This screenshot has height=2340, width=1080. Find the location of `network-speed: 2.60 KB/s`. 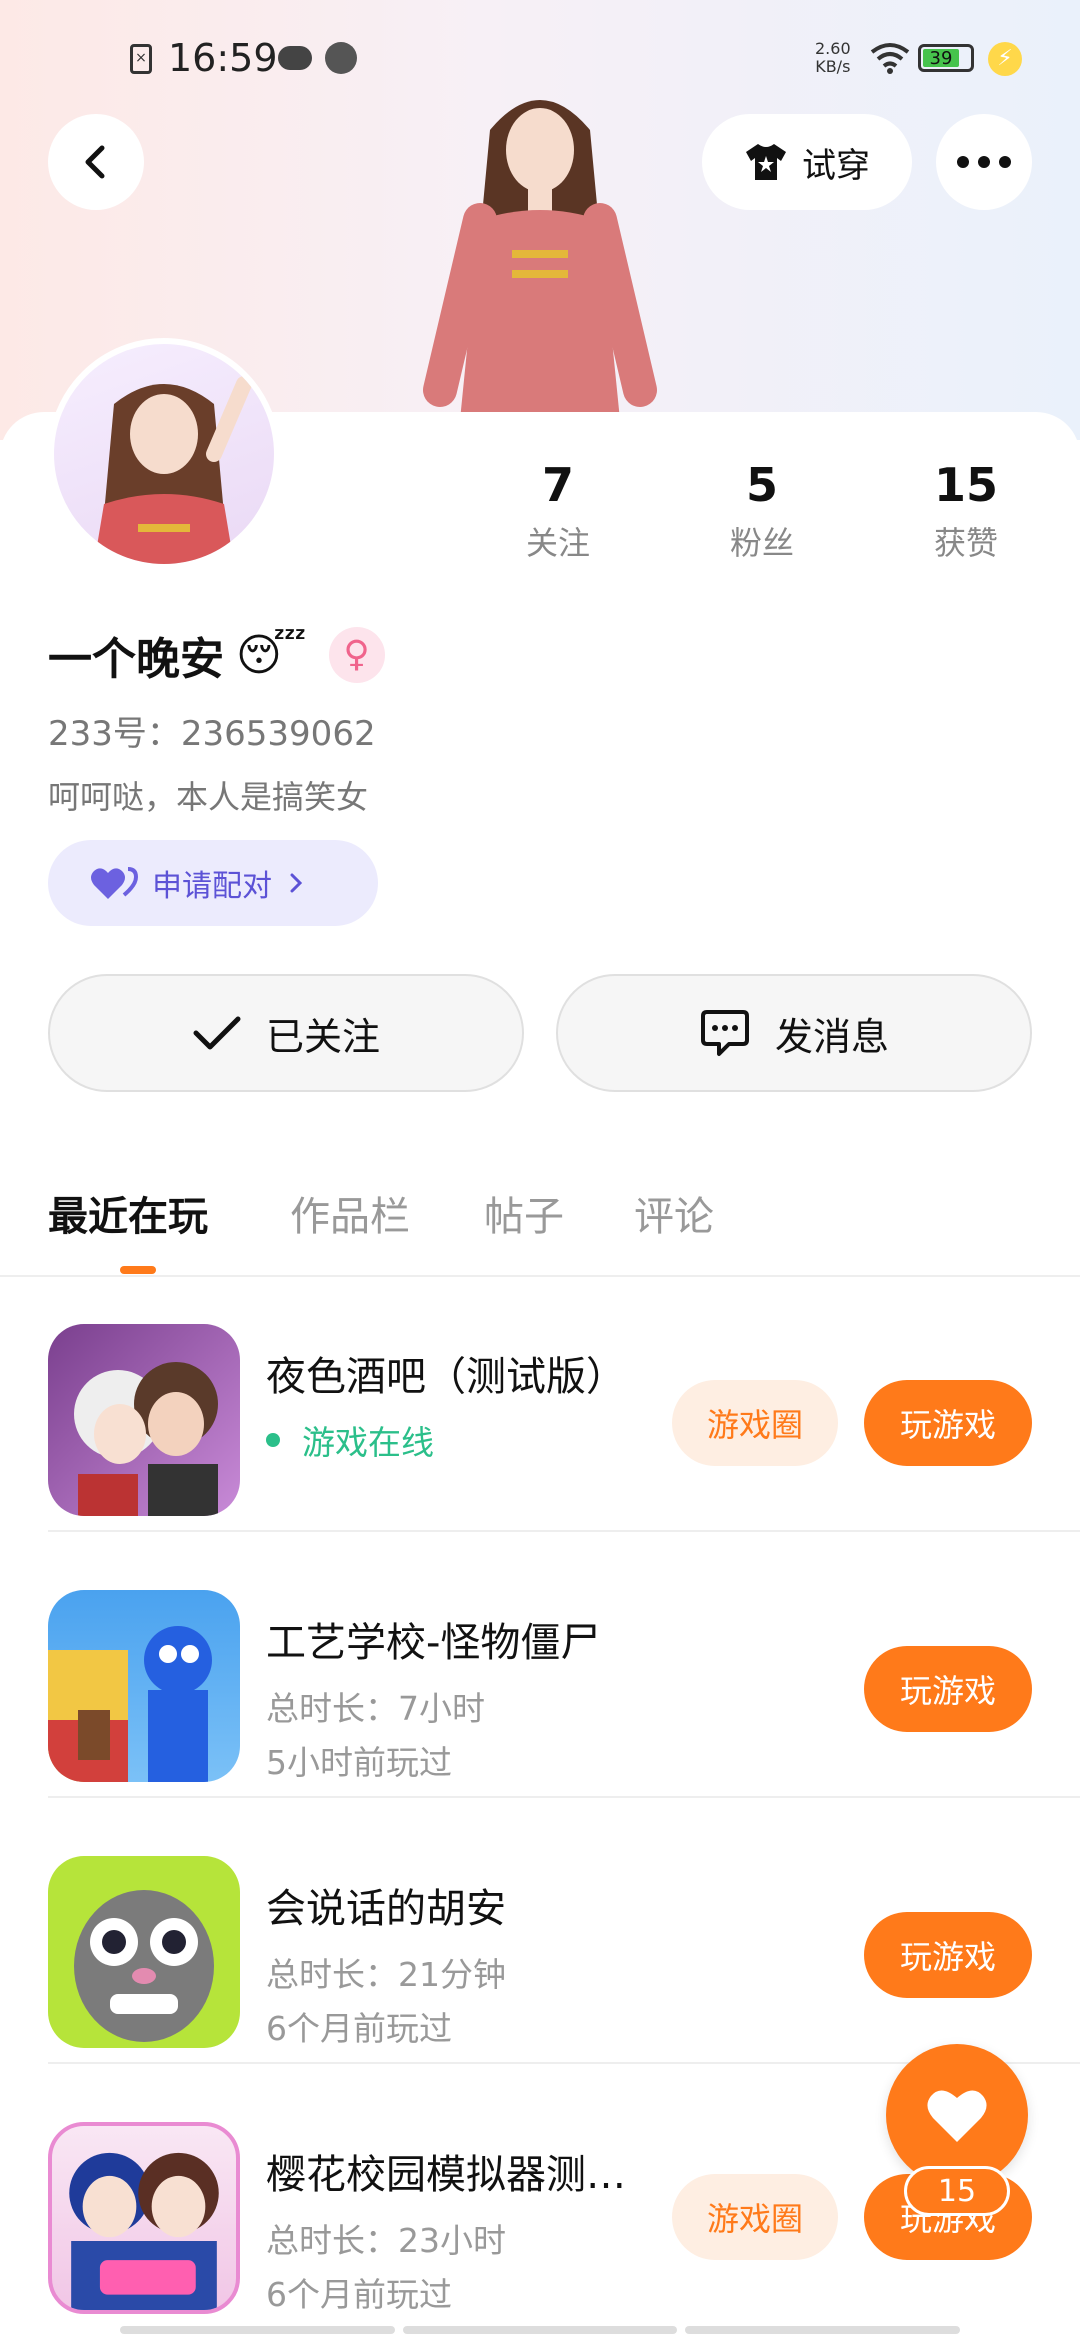

network-speed: 2.60 KB/s is located at coordinates (833, 58).